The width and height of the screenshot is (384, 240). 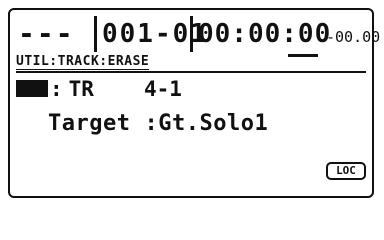 I want to click on track-label: TR, so click(x=81, y=89).